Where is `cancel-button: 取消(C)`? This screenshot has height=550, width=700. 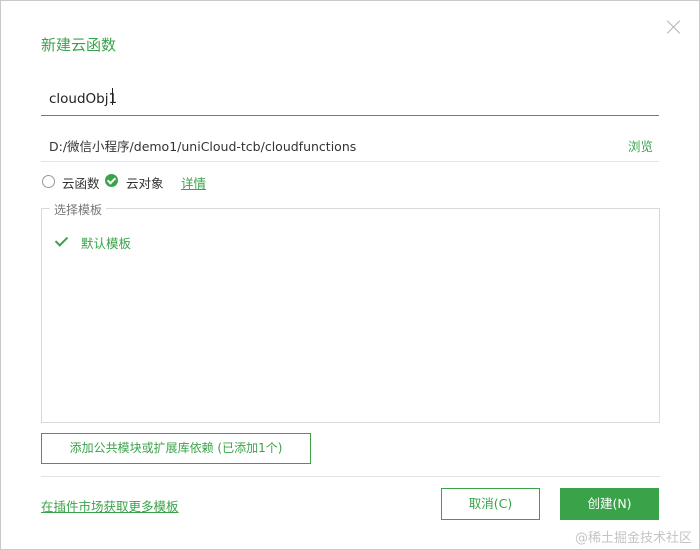
cancel-button: 取消(C) is located at coordinates (490, 504).